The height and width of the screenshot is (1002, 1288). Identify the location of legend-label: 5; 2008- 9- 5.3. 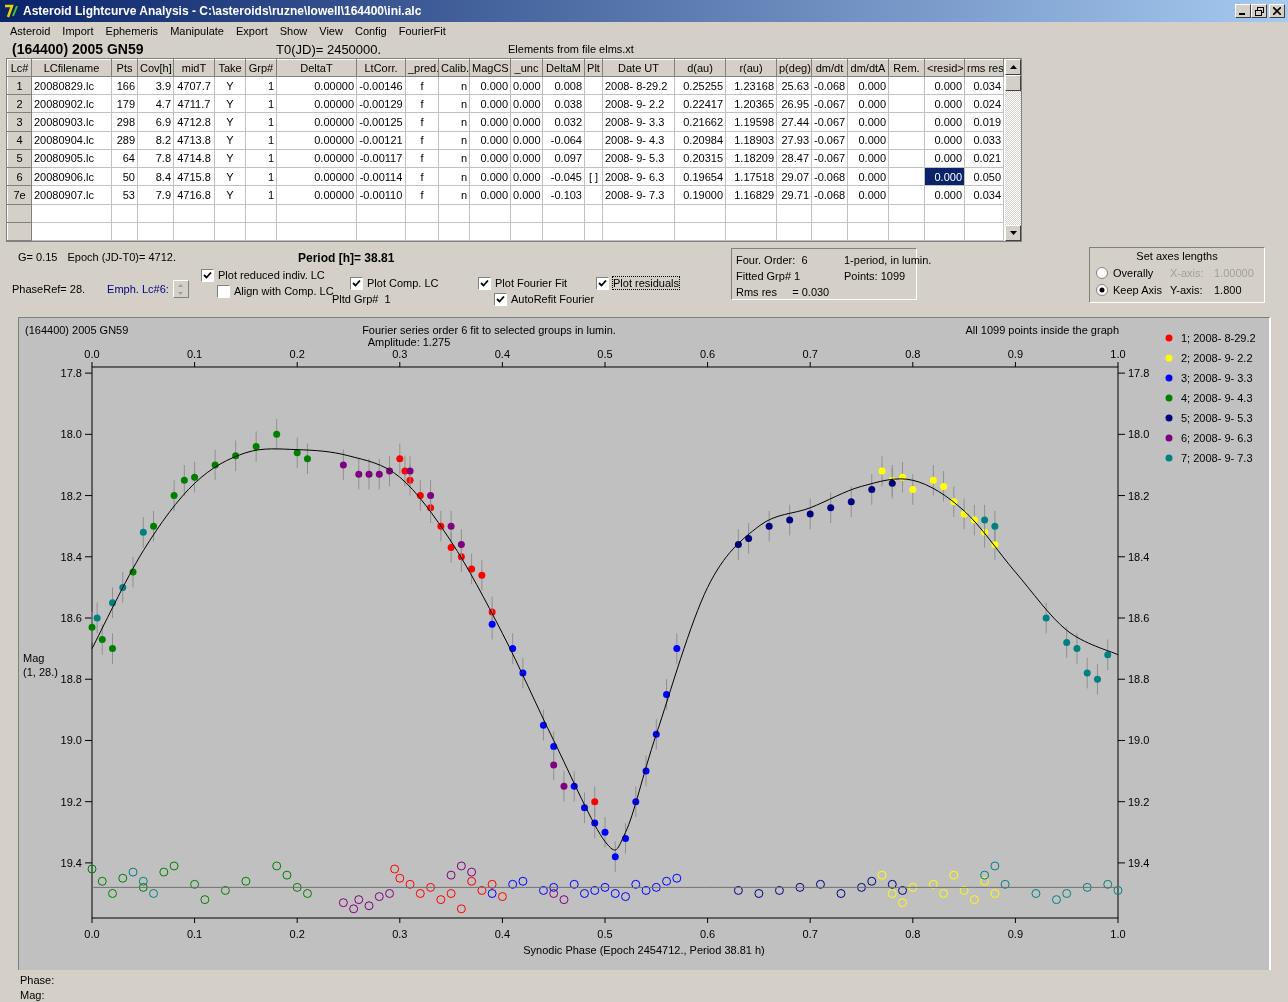
(1217, 418).